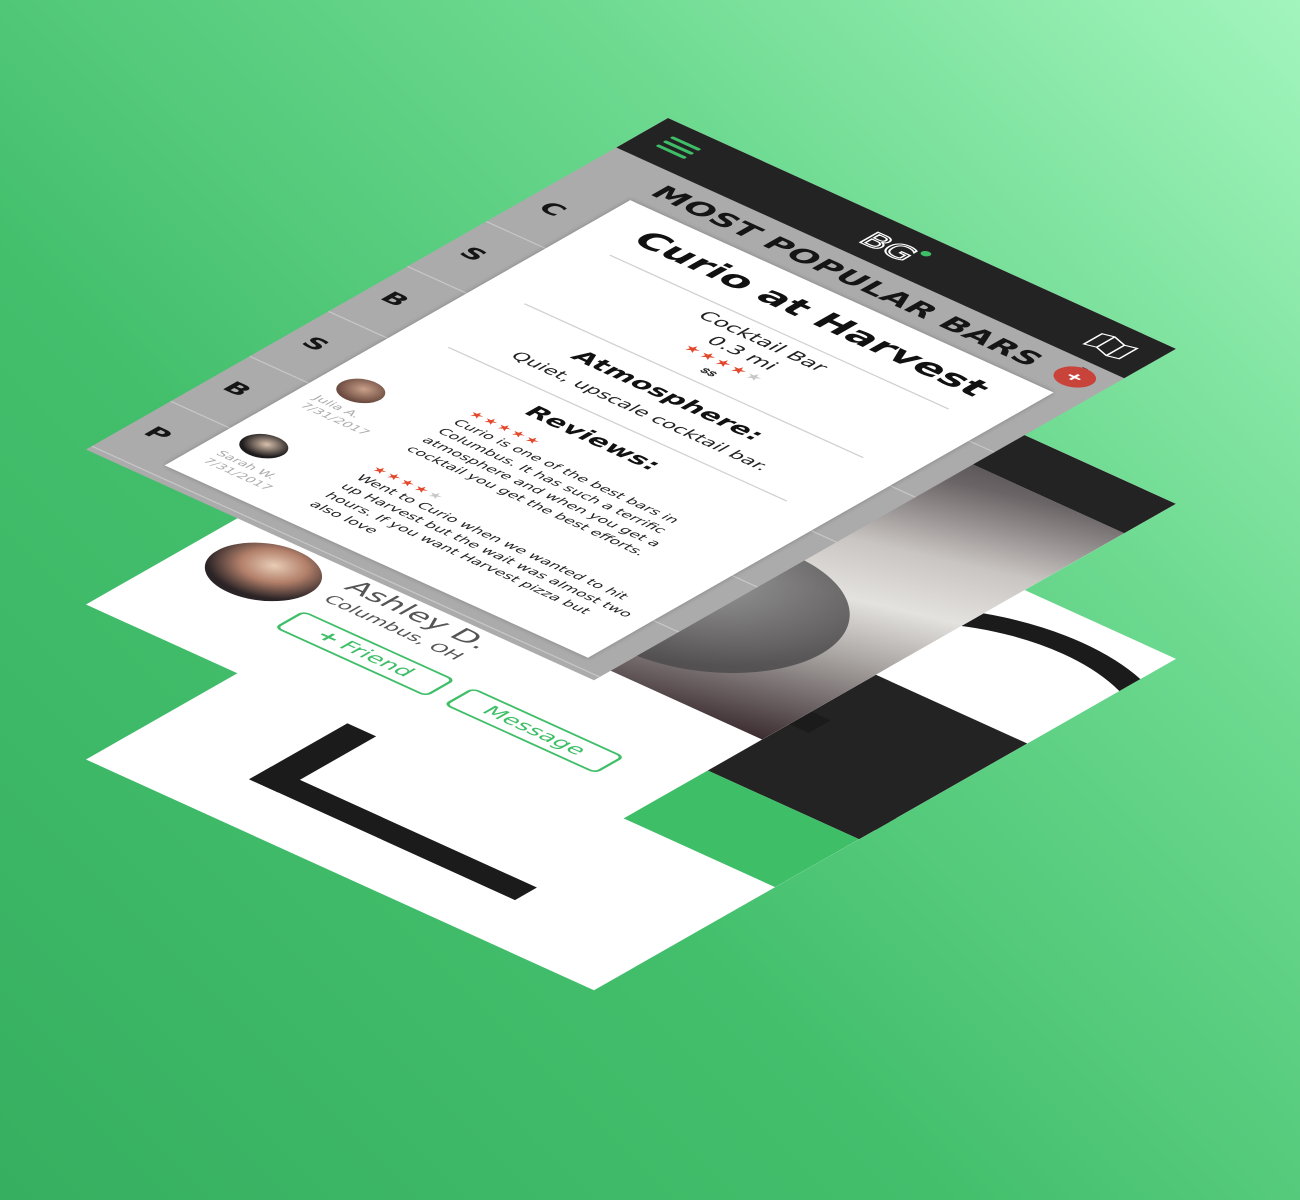 The height and width of the screenshot is (1200, 1300). Describe the element at coordinates (157, 434) in the screenshot. I see `bar-row-letter: P` at that location.